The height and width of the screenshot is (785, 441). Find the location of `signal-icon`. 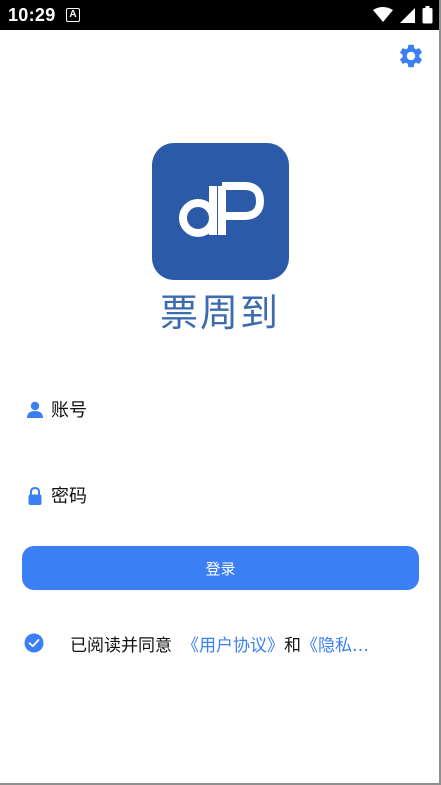

signal-icon is located at coordinates (407, 15).